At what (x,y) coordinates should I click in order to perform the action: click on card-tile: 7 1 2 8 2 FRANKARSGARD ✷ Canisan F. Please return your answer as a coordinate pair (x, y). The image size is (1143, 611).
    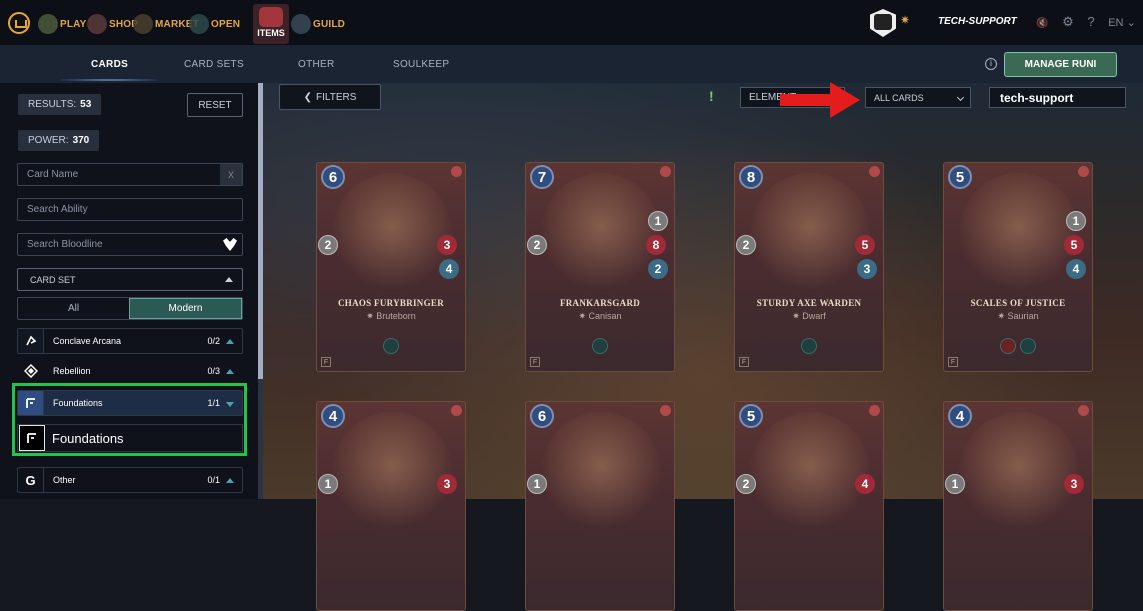
    Looking at the image, I should click on (600, 267).